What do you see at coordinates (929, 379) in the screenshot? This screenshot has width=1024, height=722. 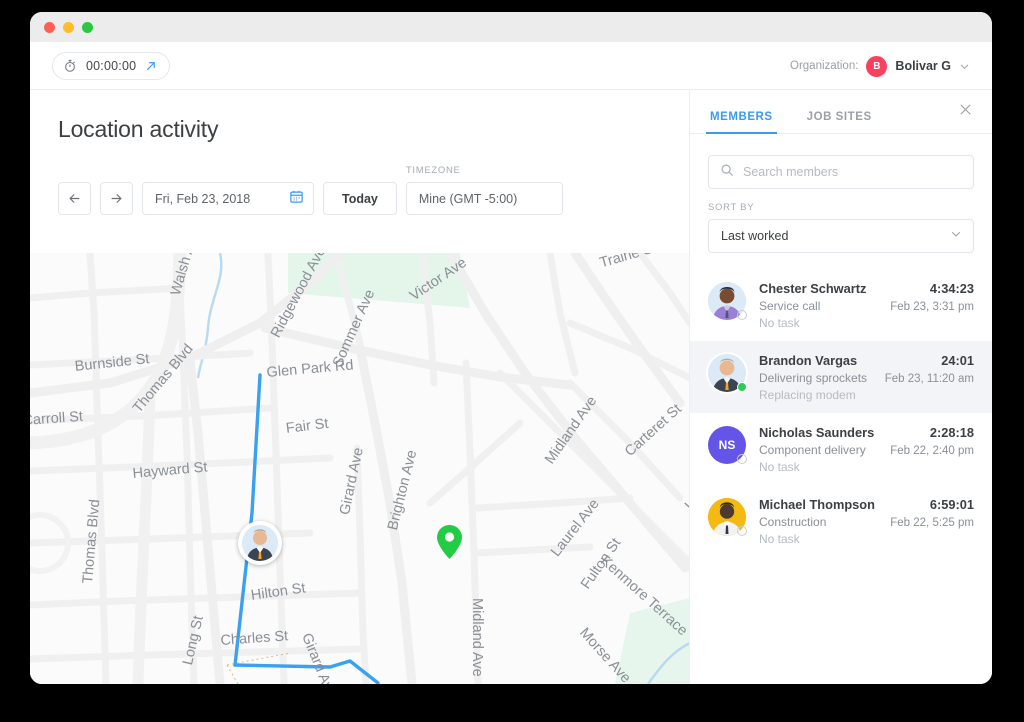 I see `member-last-worked: Feb 23, 11:20 am` at bounding box center [929, 379].